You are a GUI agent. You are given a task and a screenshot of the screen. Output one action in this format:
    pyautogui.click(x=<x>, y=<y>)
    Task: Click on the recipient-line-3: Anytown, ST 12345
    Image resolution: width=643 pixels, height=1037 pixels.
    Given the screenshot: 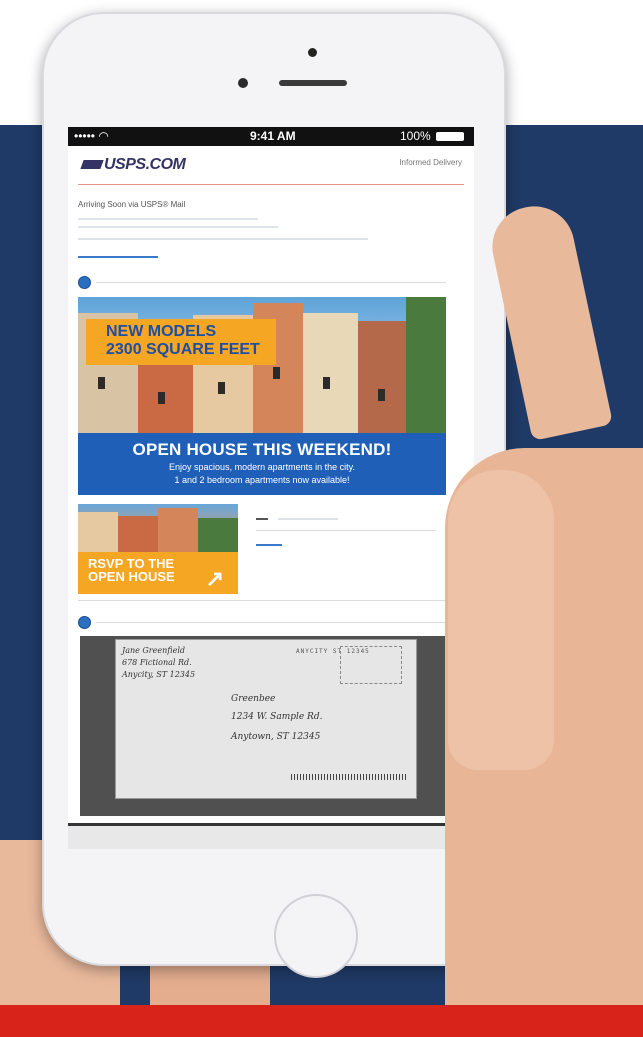 What is the action you would take?
    pyautogui.click(x=276, y=737)
    